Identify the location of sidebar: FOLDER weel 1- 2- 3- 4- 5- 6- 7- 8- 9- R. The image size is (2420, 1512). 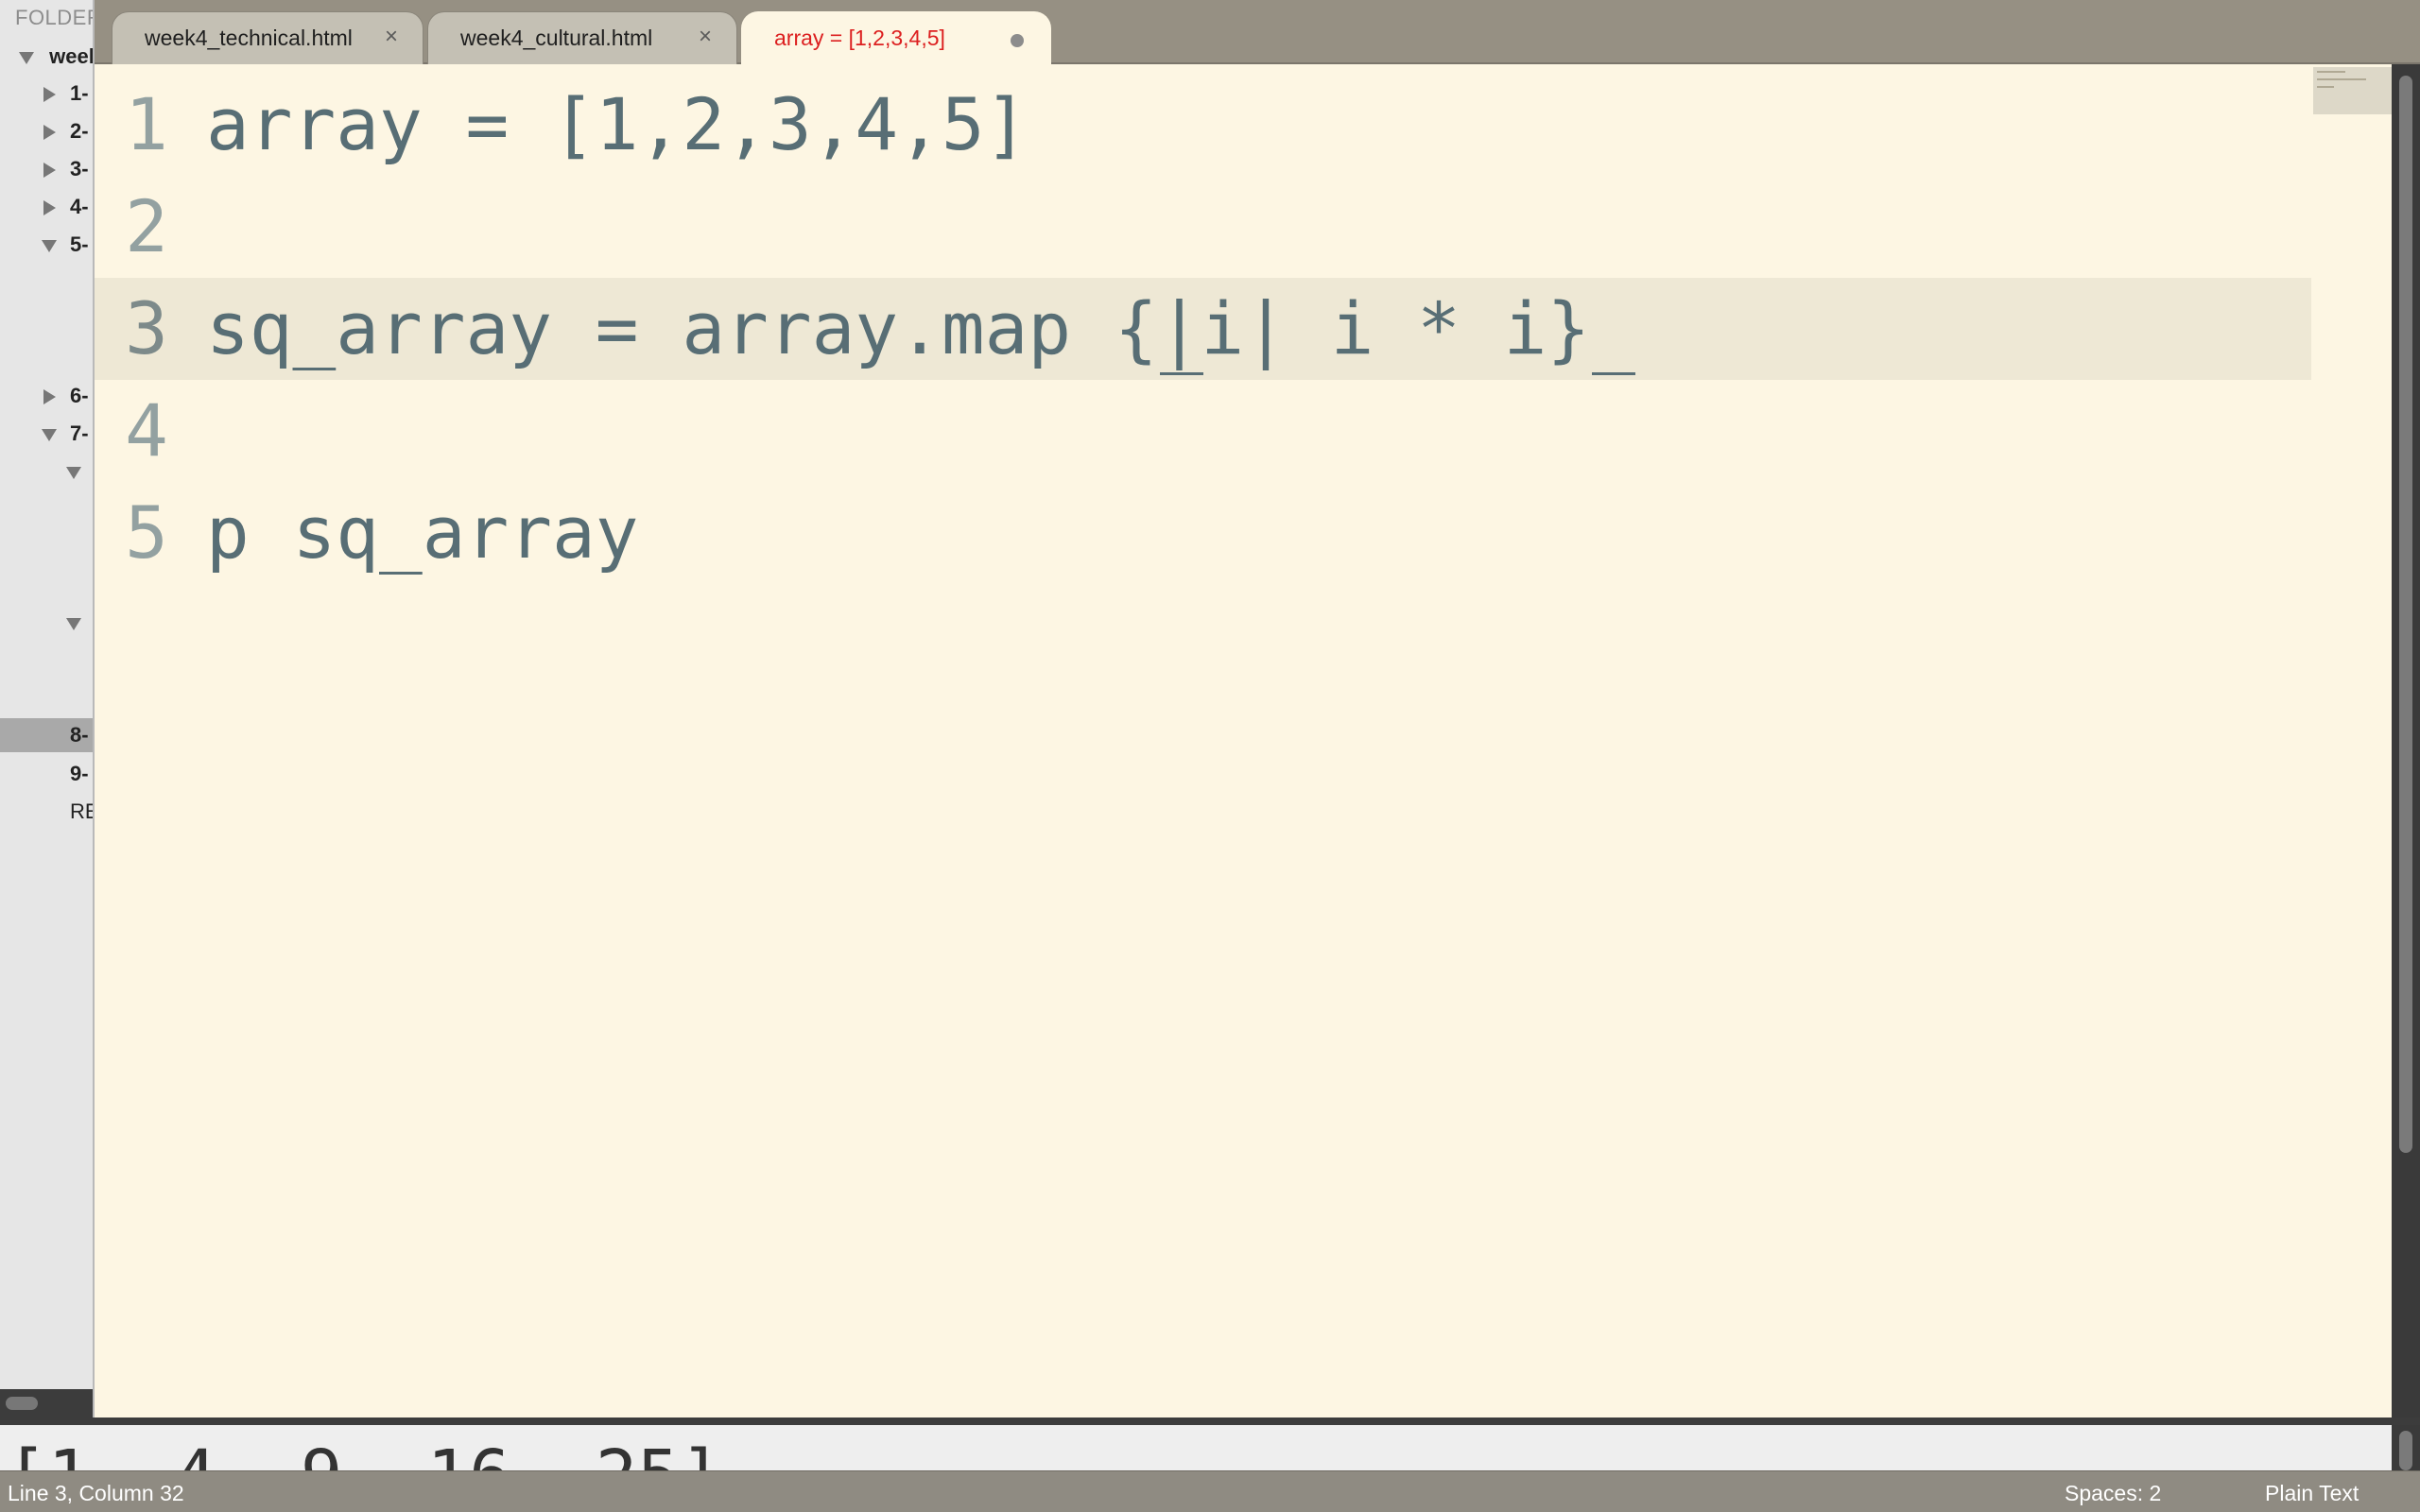
(47, 709).